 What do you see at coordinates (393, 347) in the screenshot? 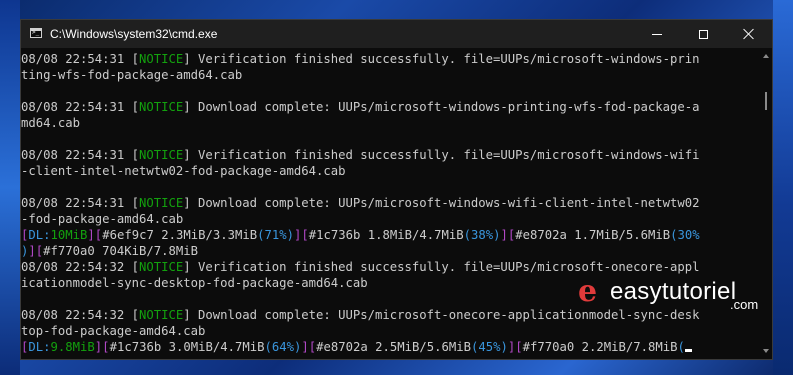
I see `console-text-segment: #e8702a 2.5MiB/5.6MiB` at bounding box center [393, 347].